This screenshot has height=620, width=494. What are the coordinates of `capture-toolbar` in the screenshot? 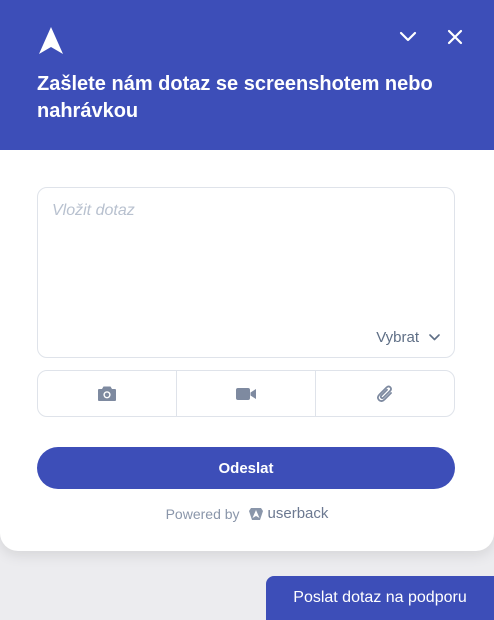 It's located at (246, 393).